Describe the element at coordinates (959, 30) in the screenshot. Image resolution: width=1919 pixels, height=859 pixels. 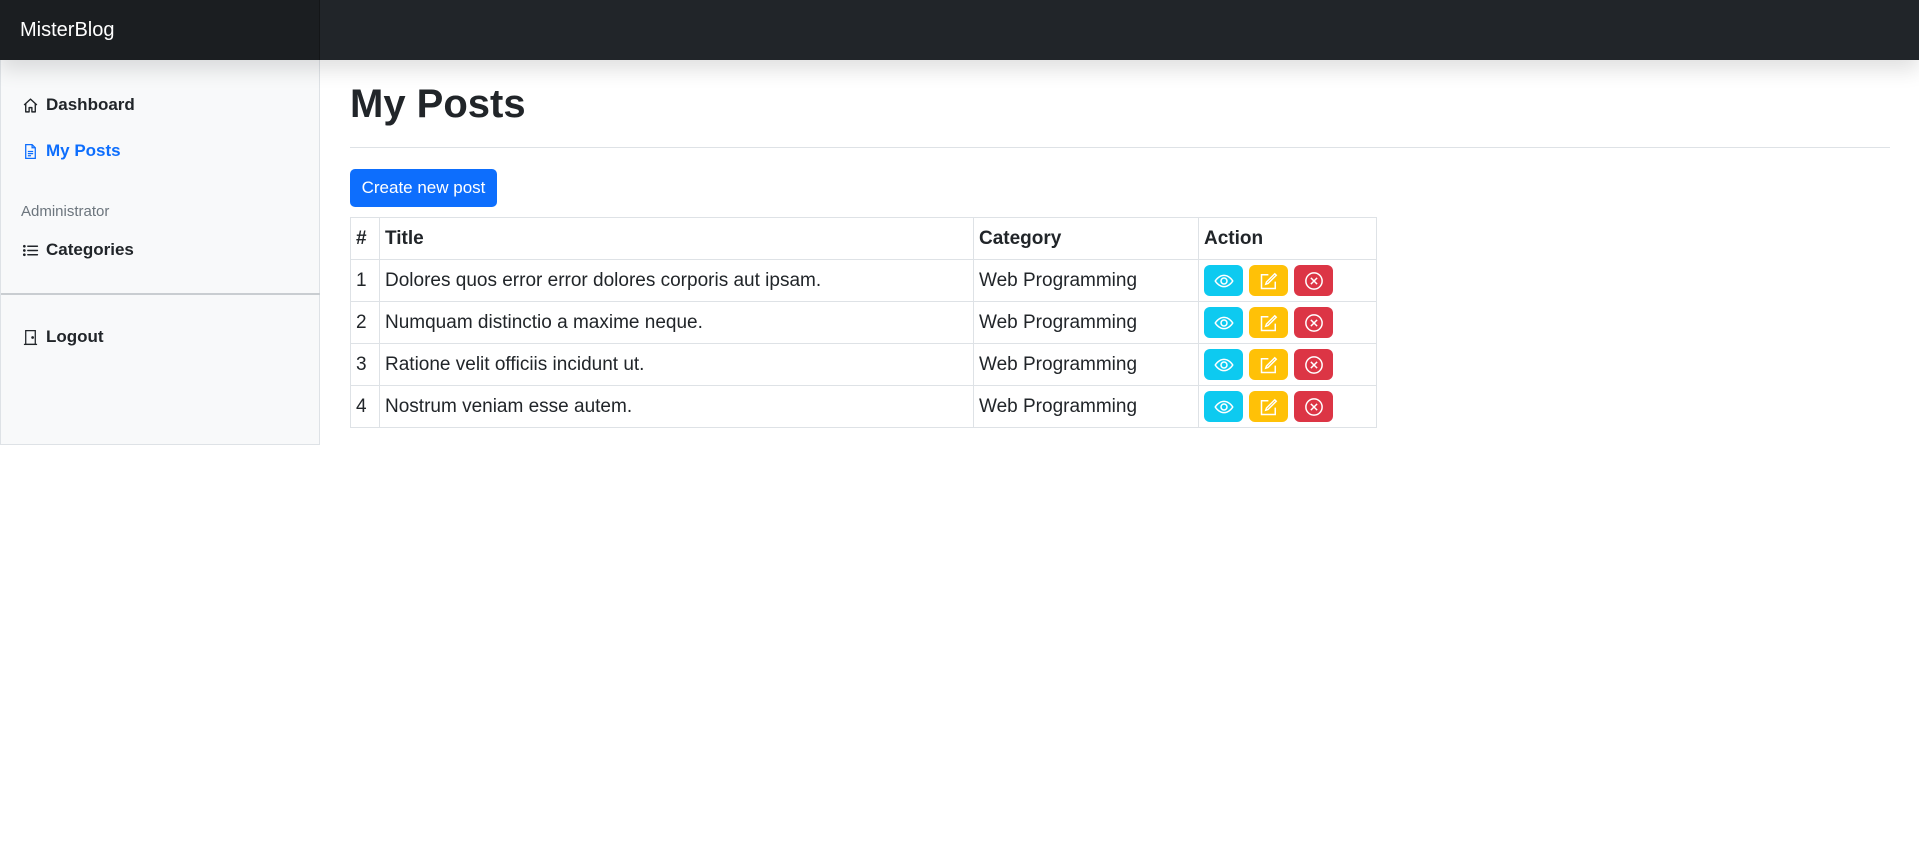
I see `top-navbar: MisterBlog` at that location.